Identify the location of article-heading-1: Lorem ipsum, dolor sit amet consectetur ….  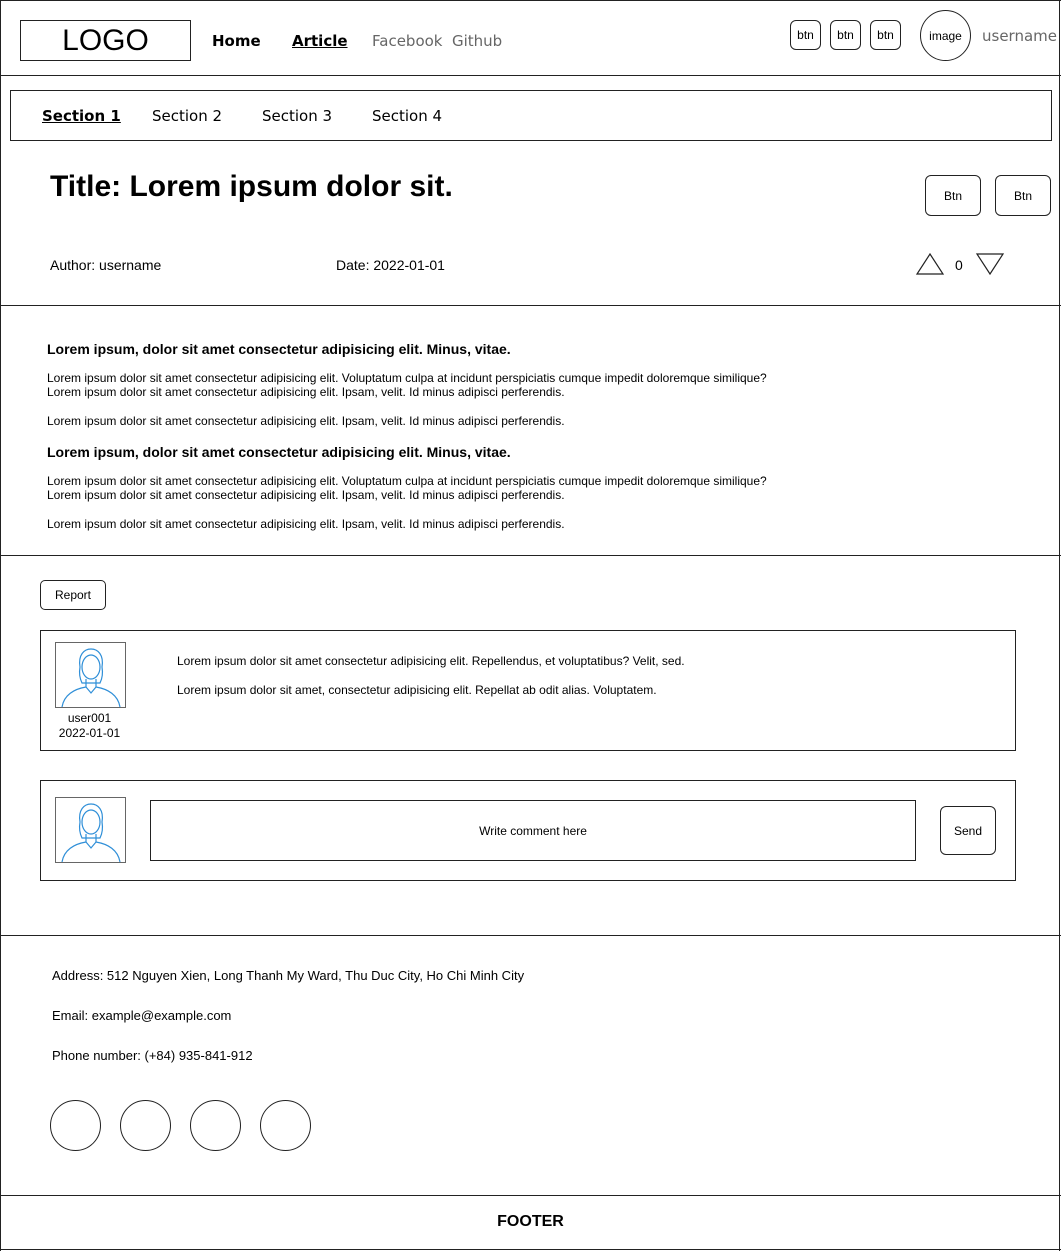
(279, 349).